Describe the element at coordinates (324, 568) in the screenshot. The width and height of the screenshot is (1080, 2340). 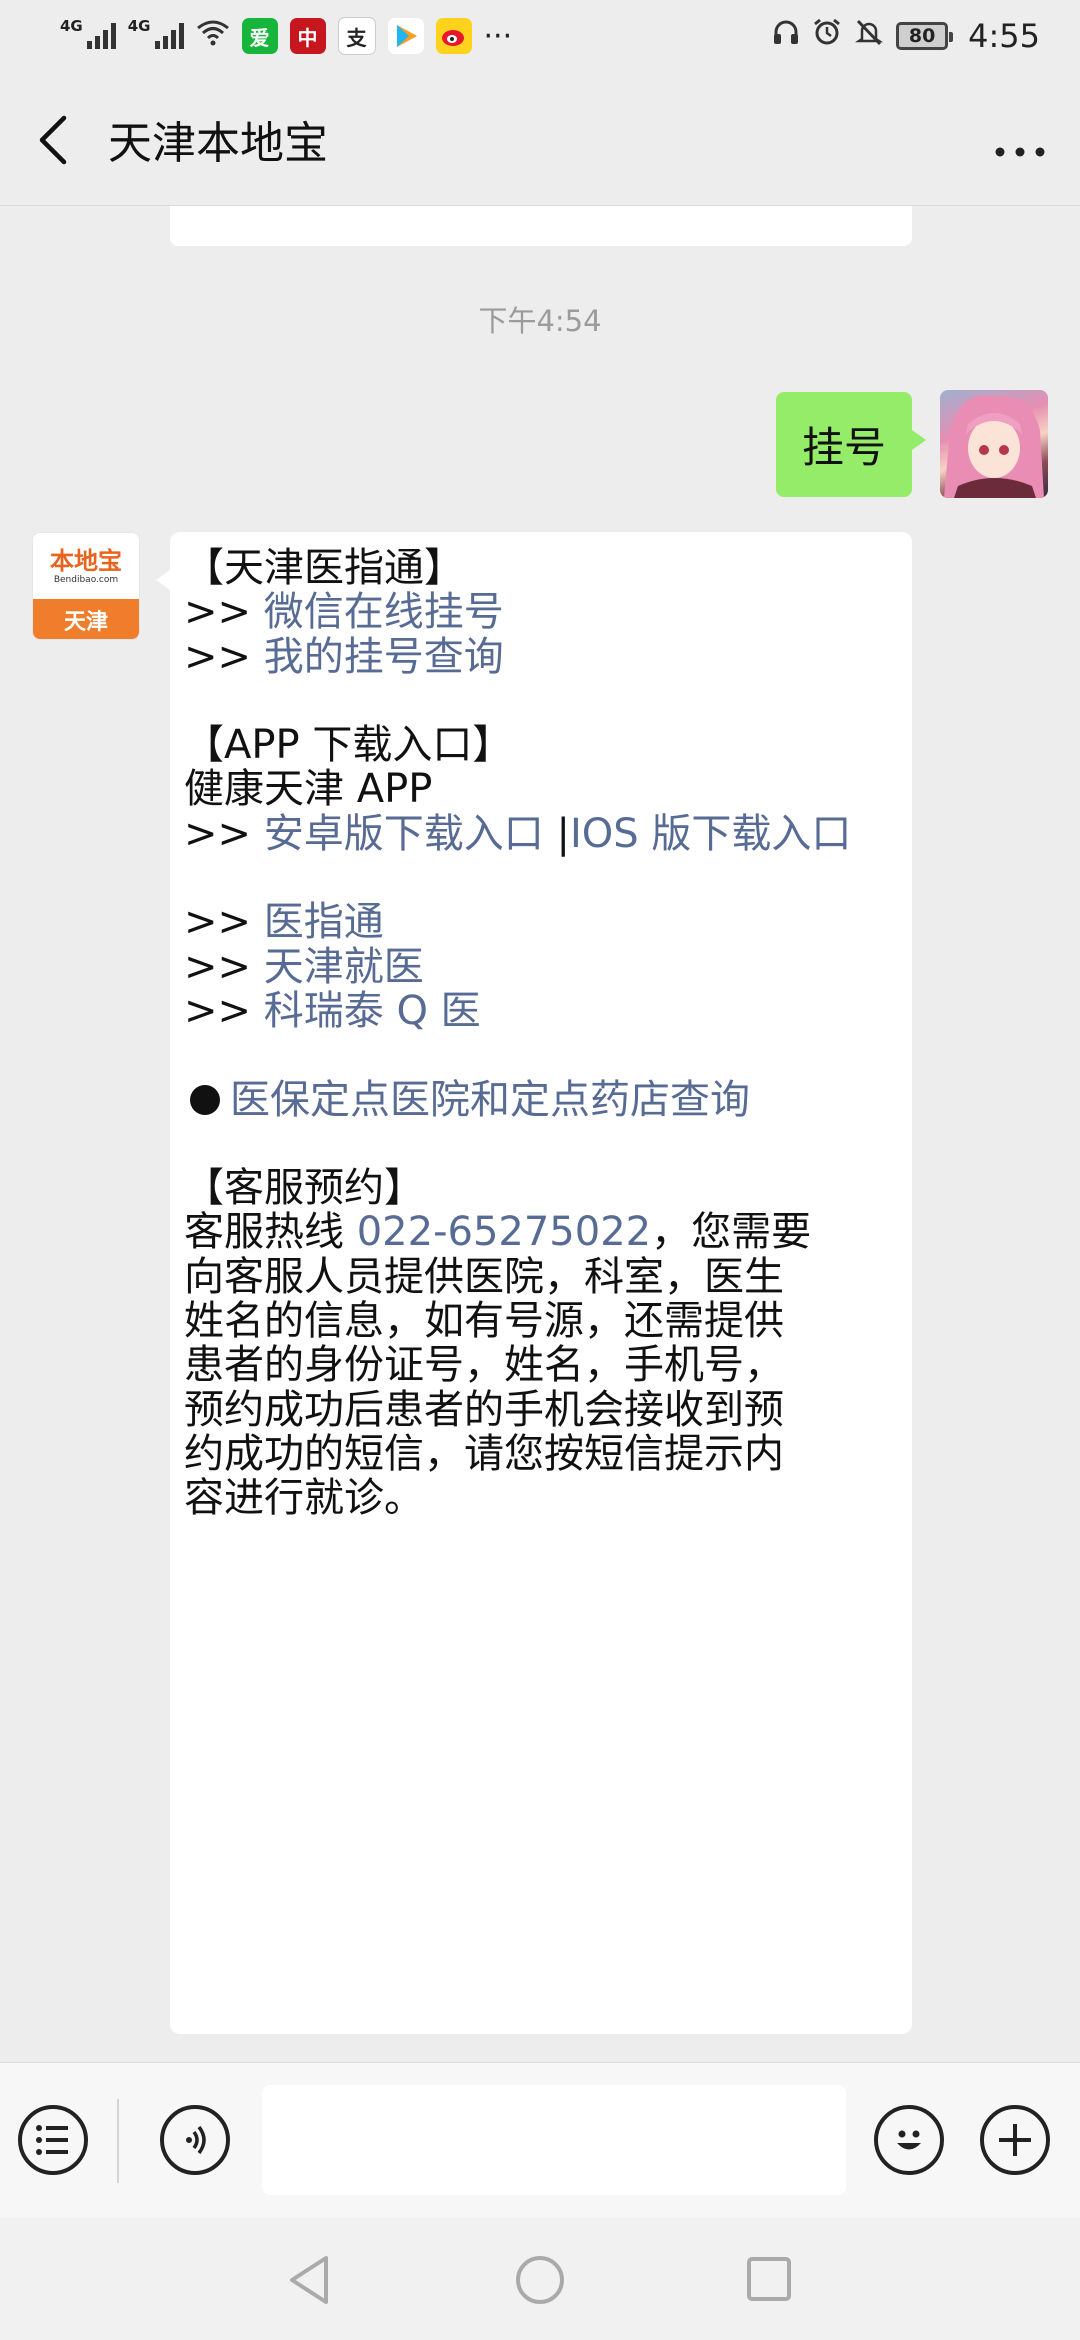
I see `section-title-yizhitong: 【天津医指通】` at that location.